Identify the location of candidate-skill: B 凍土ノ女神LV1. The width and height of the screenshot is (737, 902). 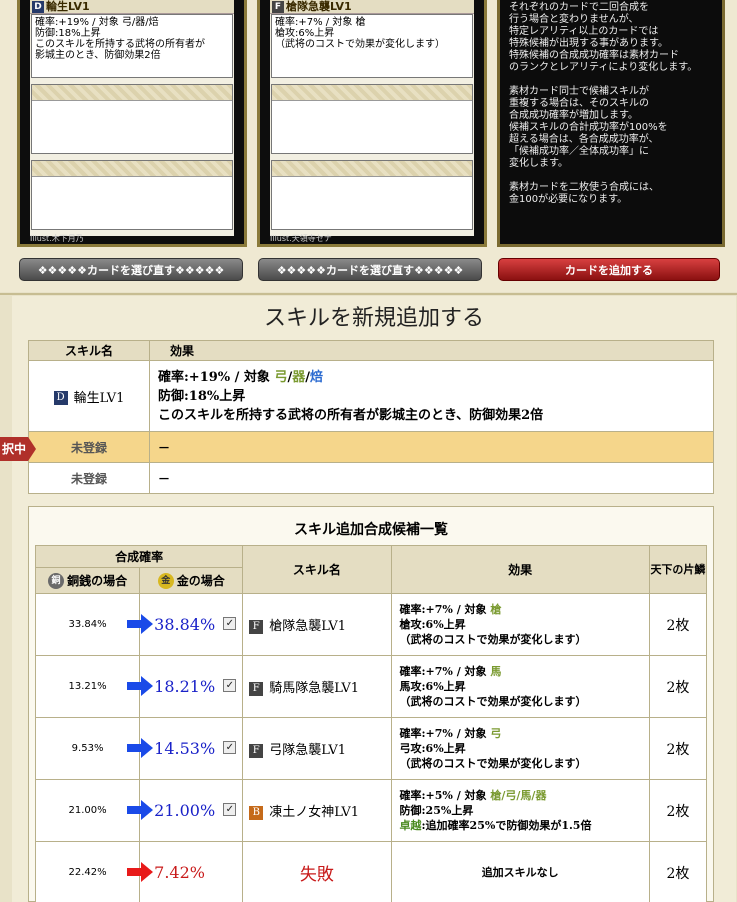
(317, 810).